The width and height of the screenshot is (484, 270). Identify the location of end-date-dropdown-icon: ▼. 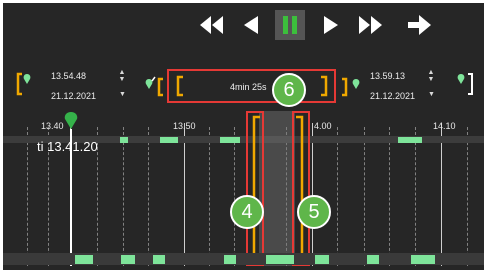
(431, 94).